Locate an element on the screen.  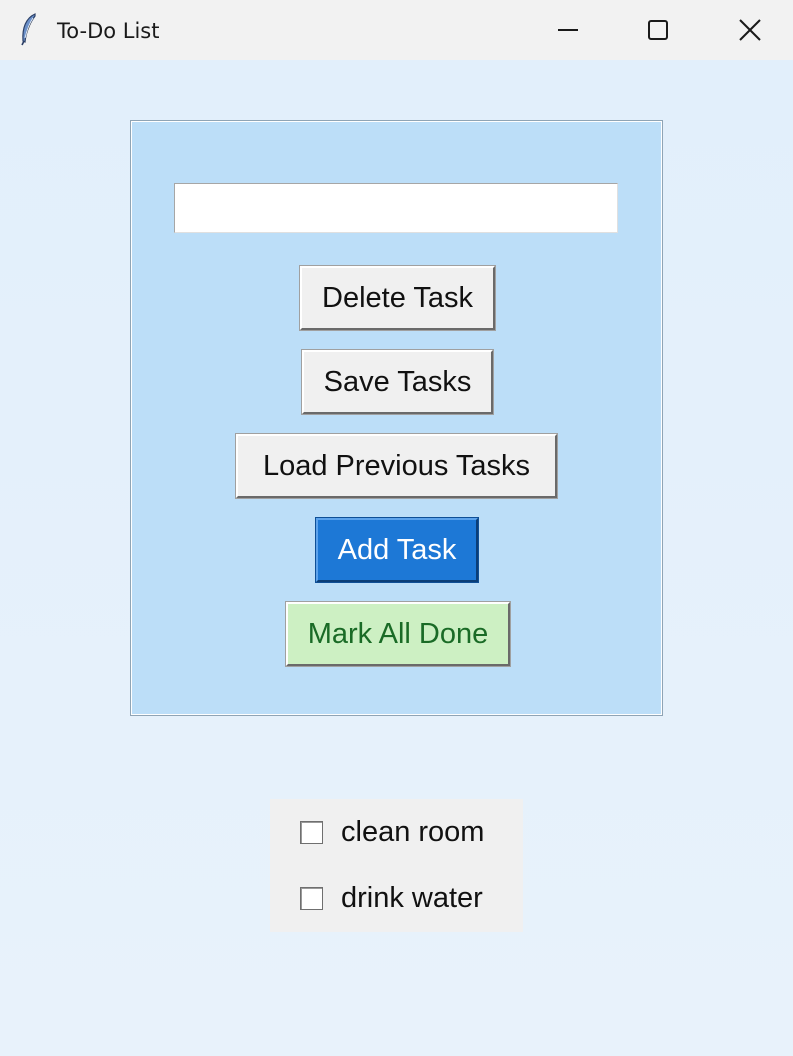
add-task-button: Add Task is located at coordinates (397, 550).